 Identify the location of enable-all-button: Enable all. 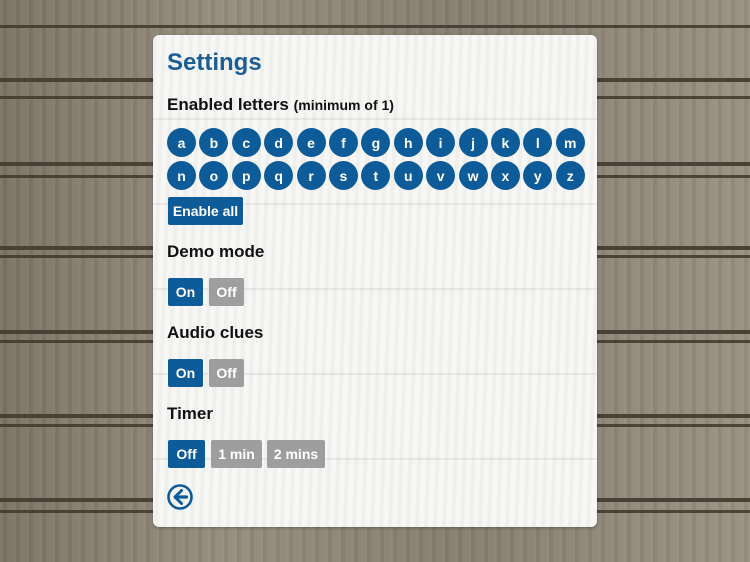
(205, 211).